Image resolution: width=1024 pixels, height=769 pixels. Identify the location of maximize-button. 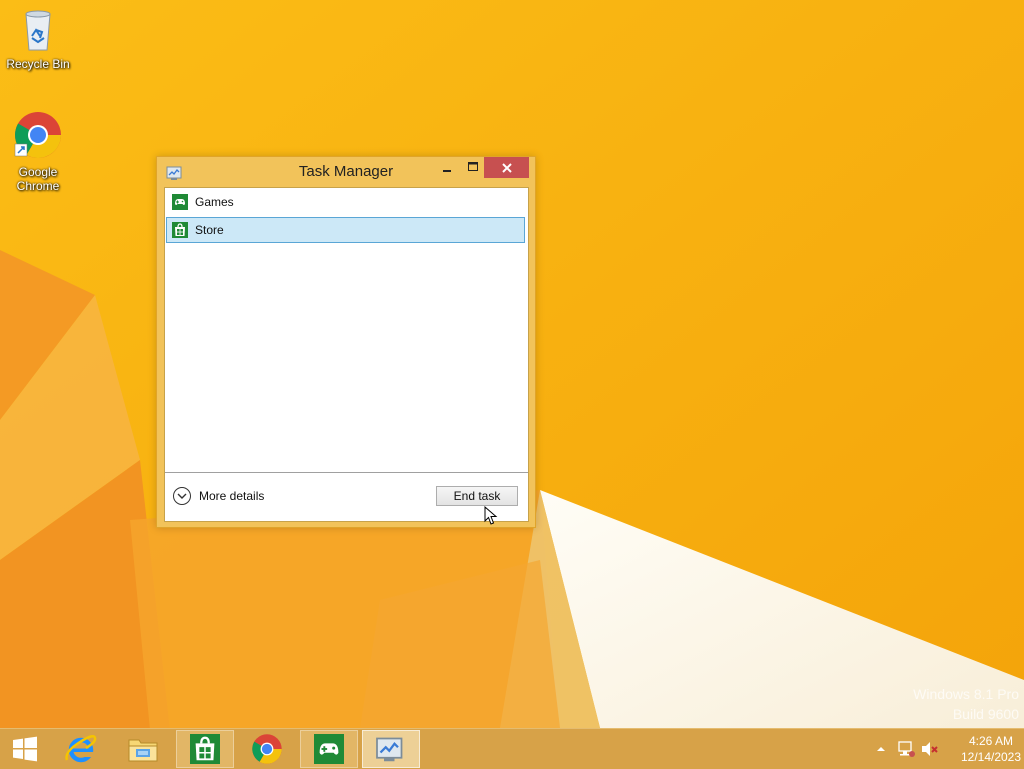
(473, 167).